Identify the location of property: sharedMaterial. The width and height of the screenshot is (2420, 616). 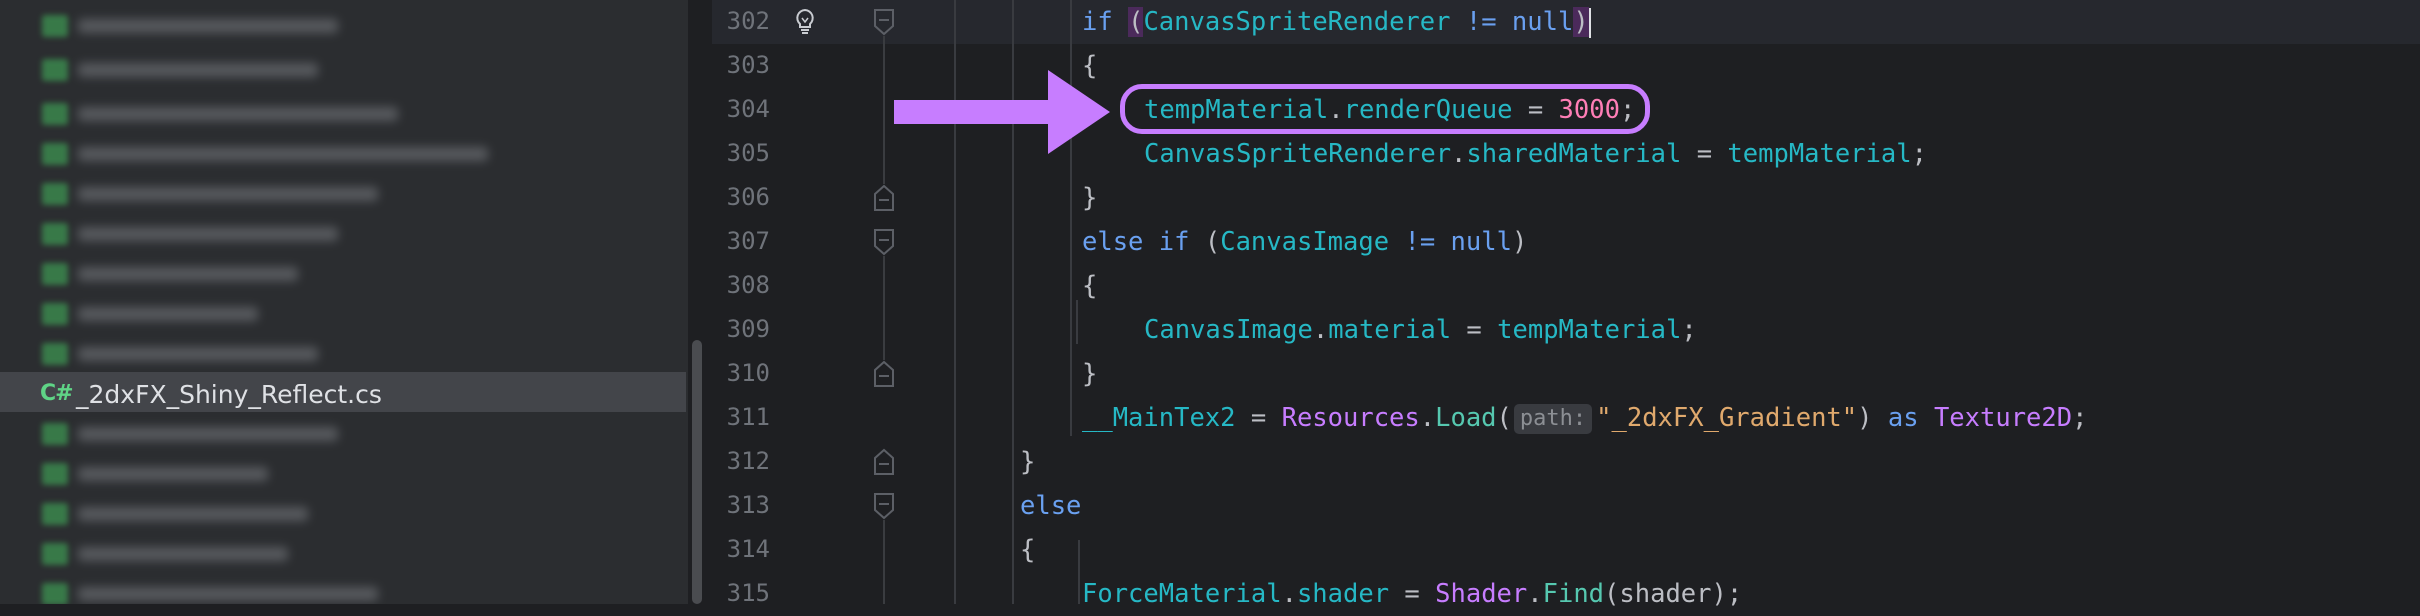
(1574, 154).